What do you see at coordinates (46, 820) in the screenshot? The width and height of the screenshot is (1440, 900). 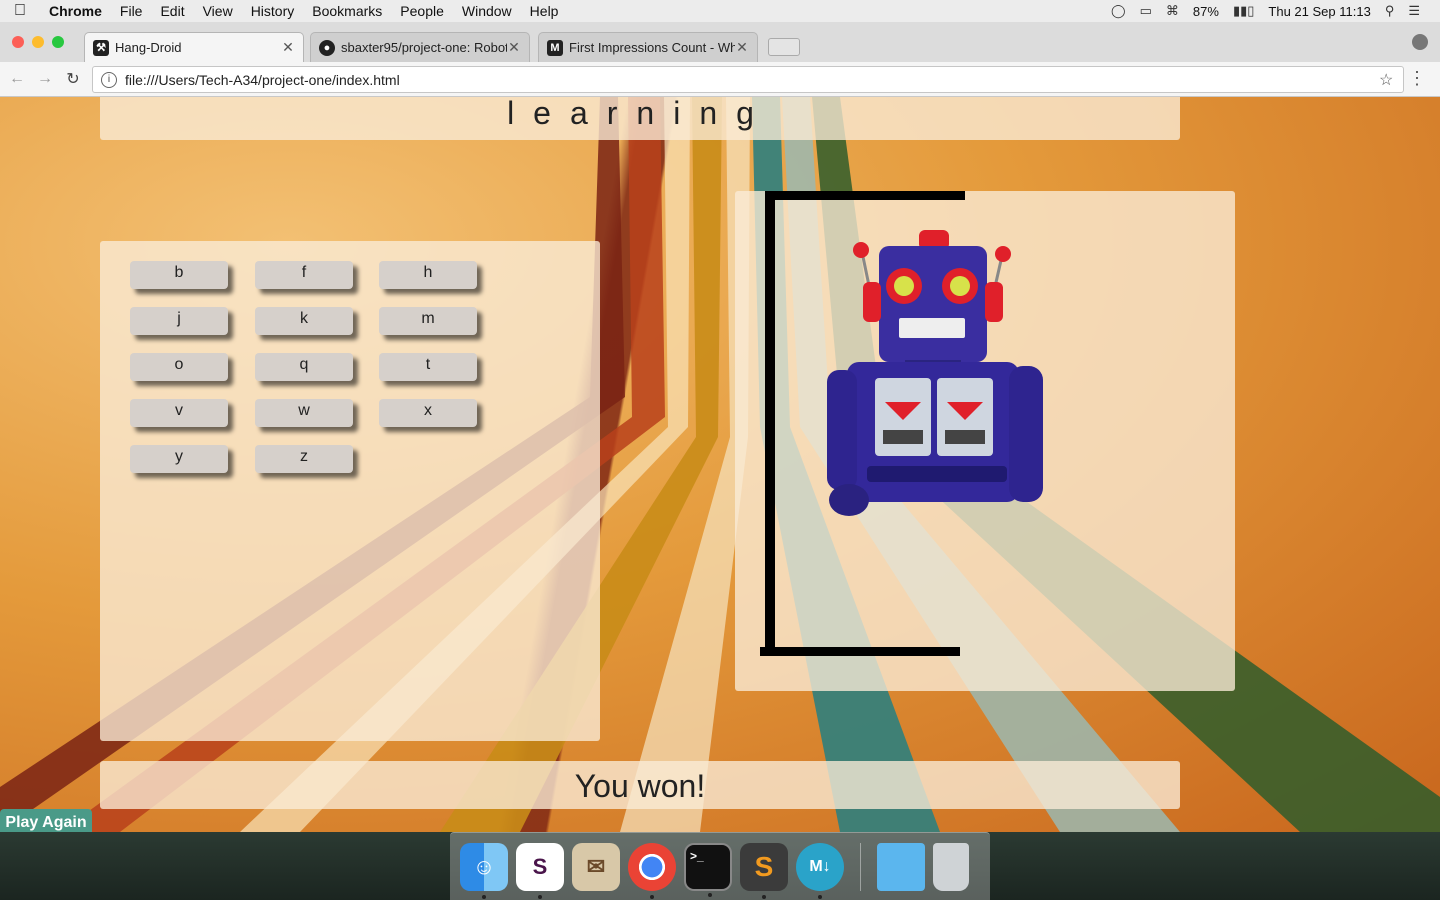 I see `play-again-button: Play Again` at bounding box center [46, 820].